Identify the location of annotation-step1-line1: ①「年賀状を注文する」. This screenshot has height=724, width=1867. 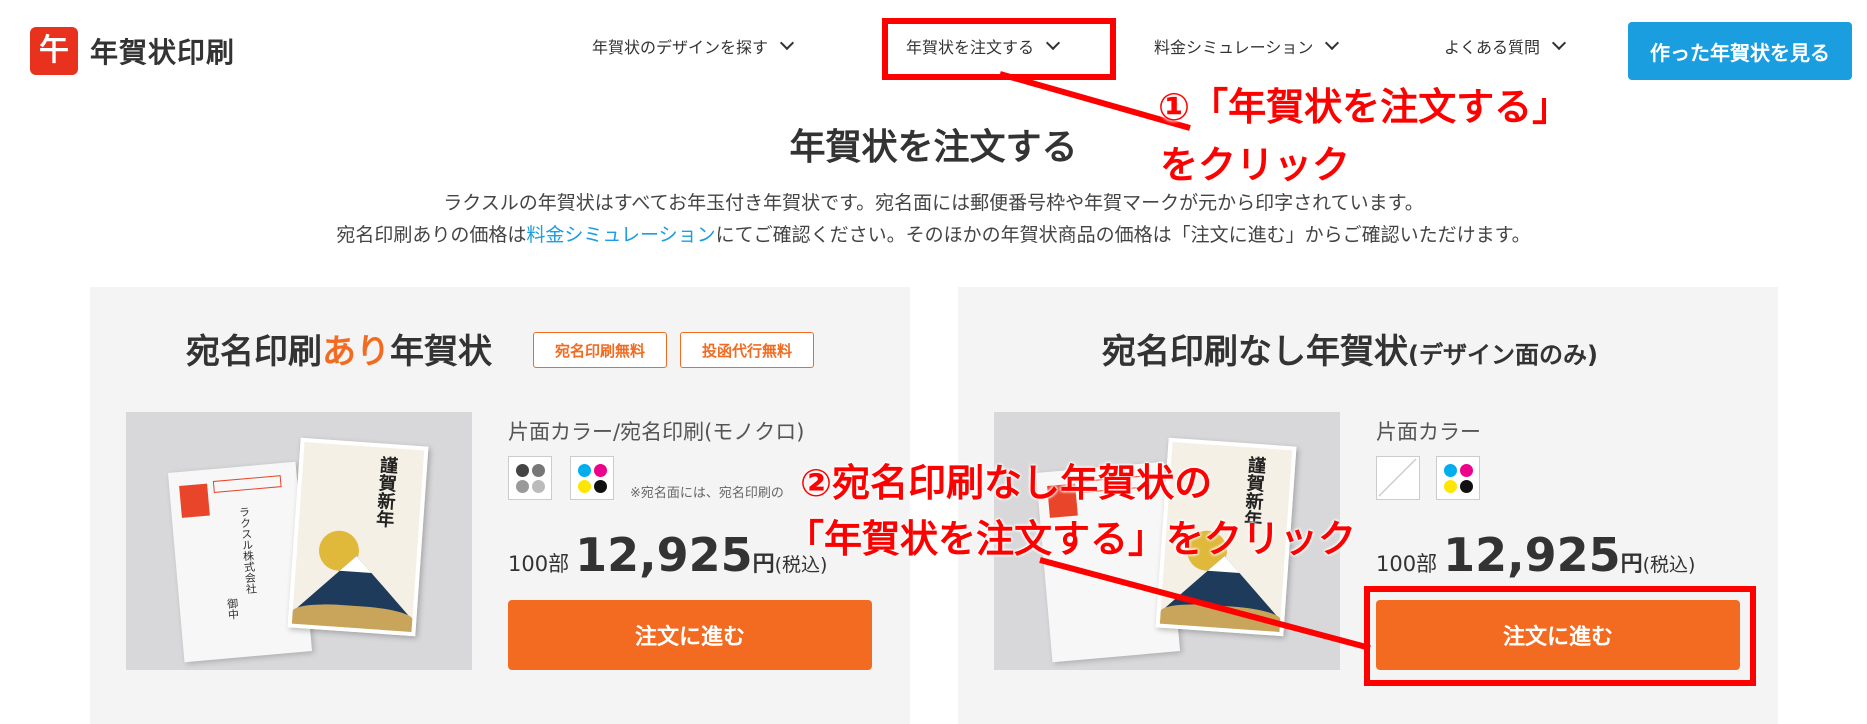
(1364, 107).